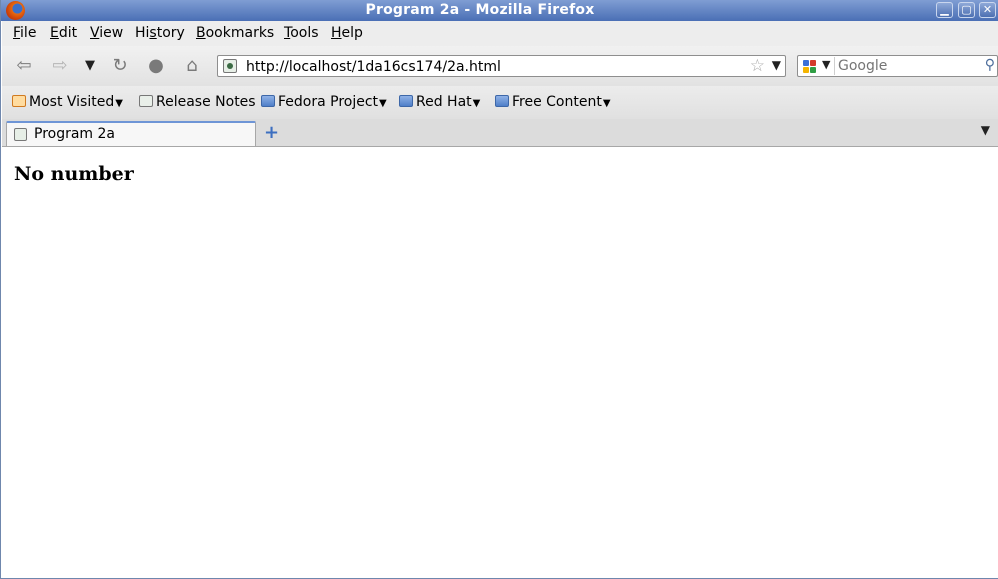 This screenshot has width=998, height=579. Describe the element at coordinates (347, 33) in the screenshot. I see `menu-help: Help` at that location.